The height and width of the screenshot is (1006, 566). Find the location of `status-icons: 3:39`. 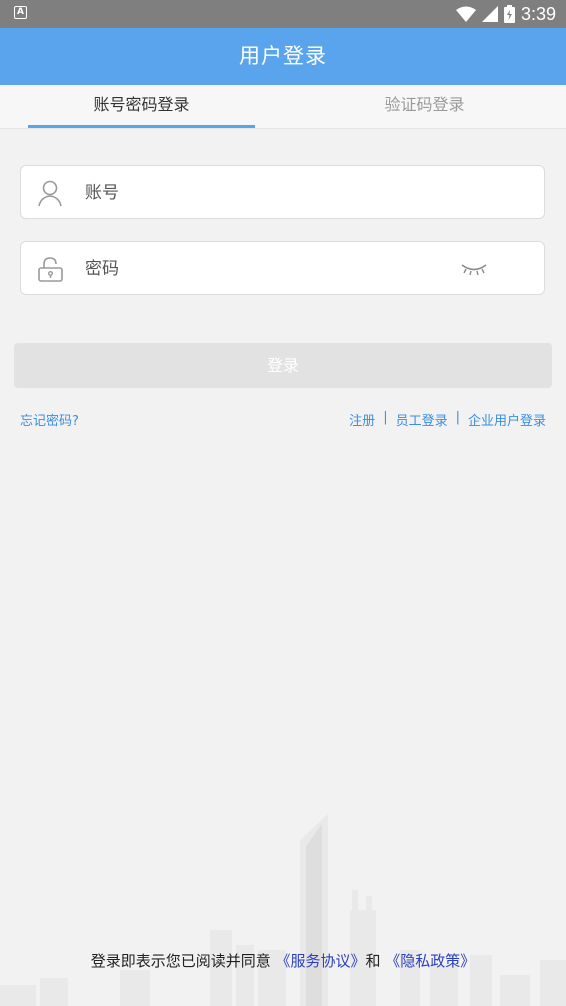

status-icons: 3:39 is located at coordinates (505, 14).